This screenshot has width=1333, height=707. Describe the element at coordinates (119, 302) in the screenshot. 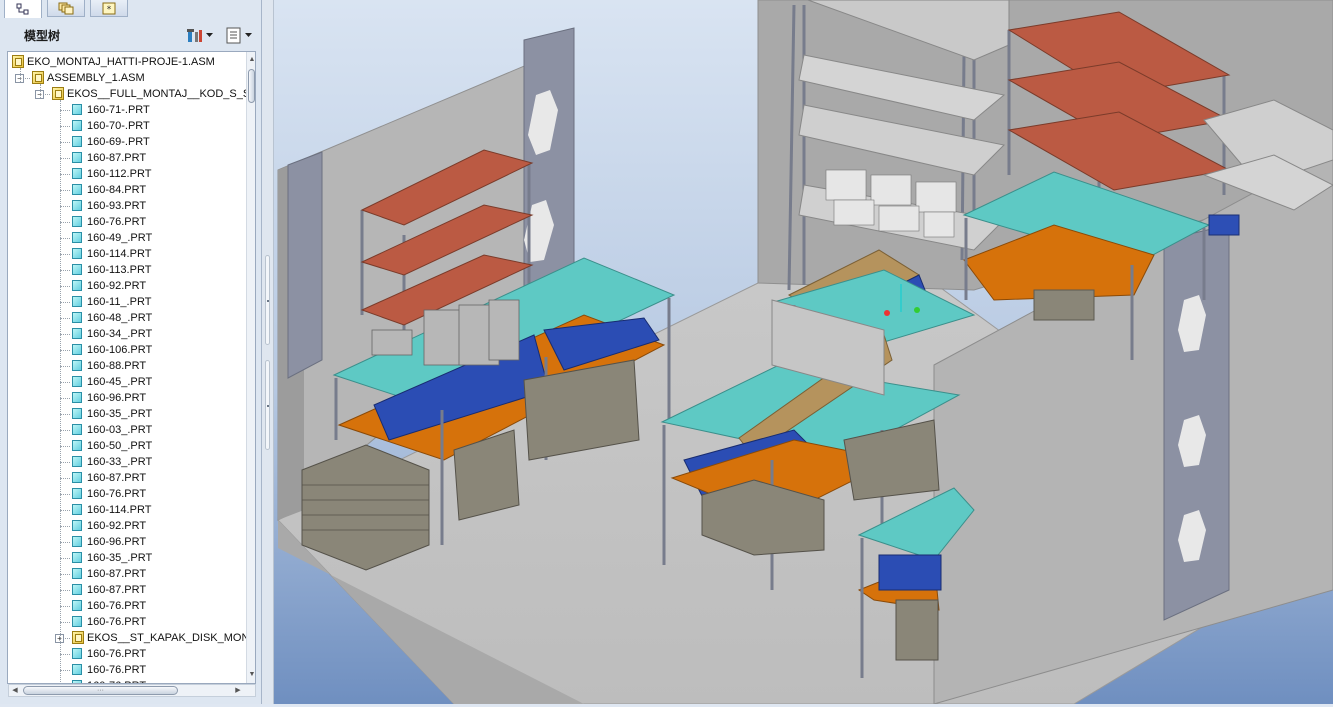

I see `tree-item-label: 160-11_.PRT` at that location.